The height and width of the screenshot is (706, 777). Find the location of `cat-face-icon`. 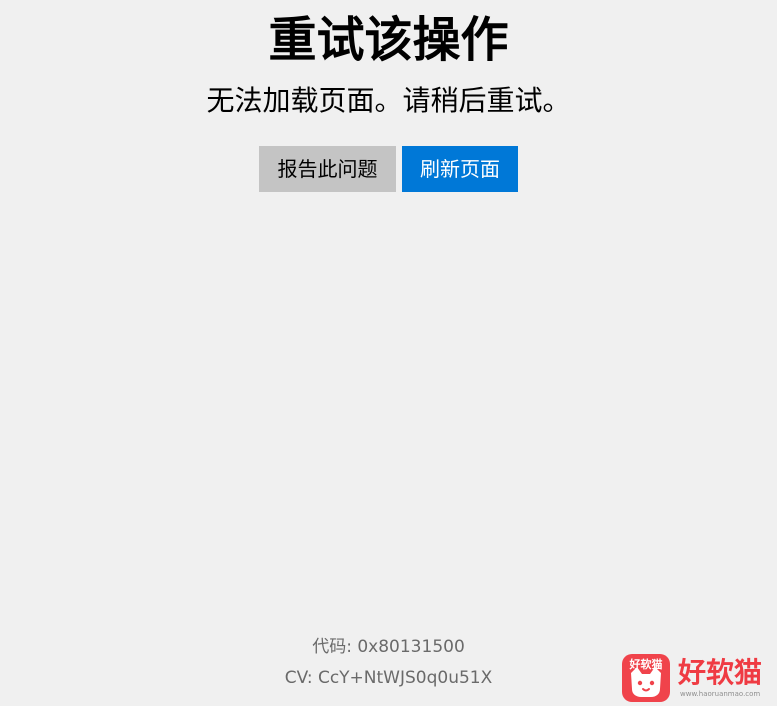

cat-face-icon is located at coordinates (646, 682).